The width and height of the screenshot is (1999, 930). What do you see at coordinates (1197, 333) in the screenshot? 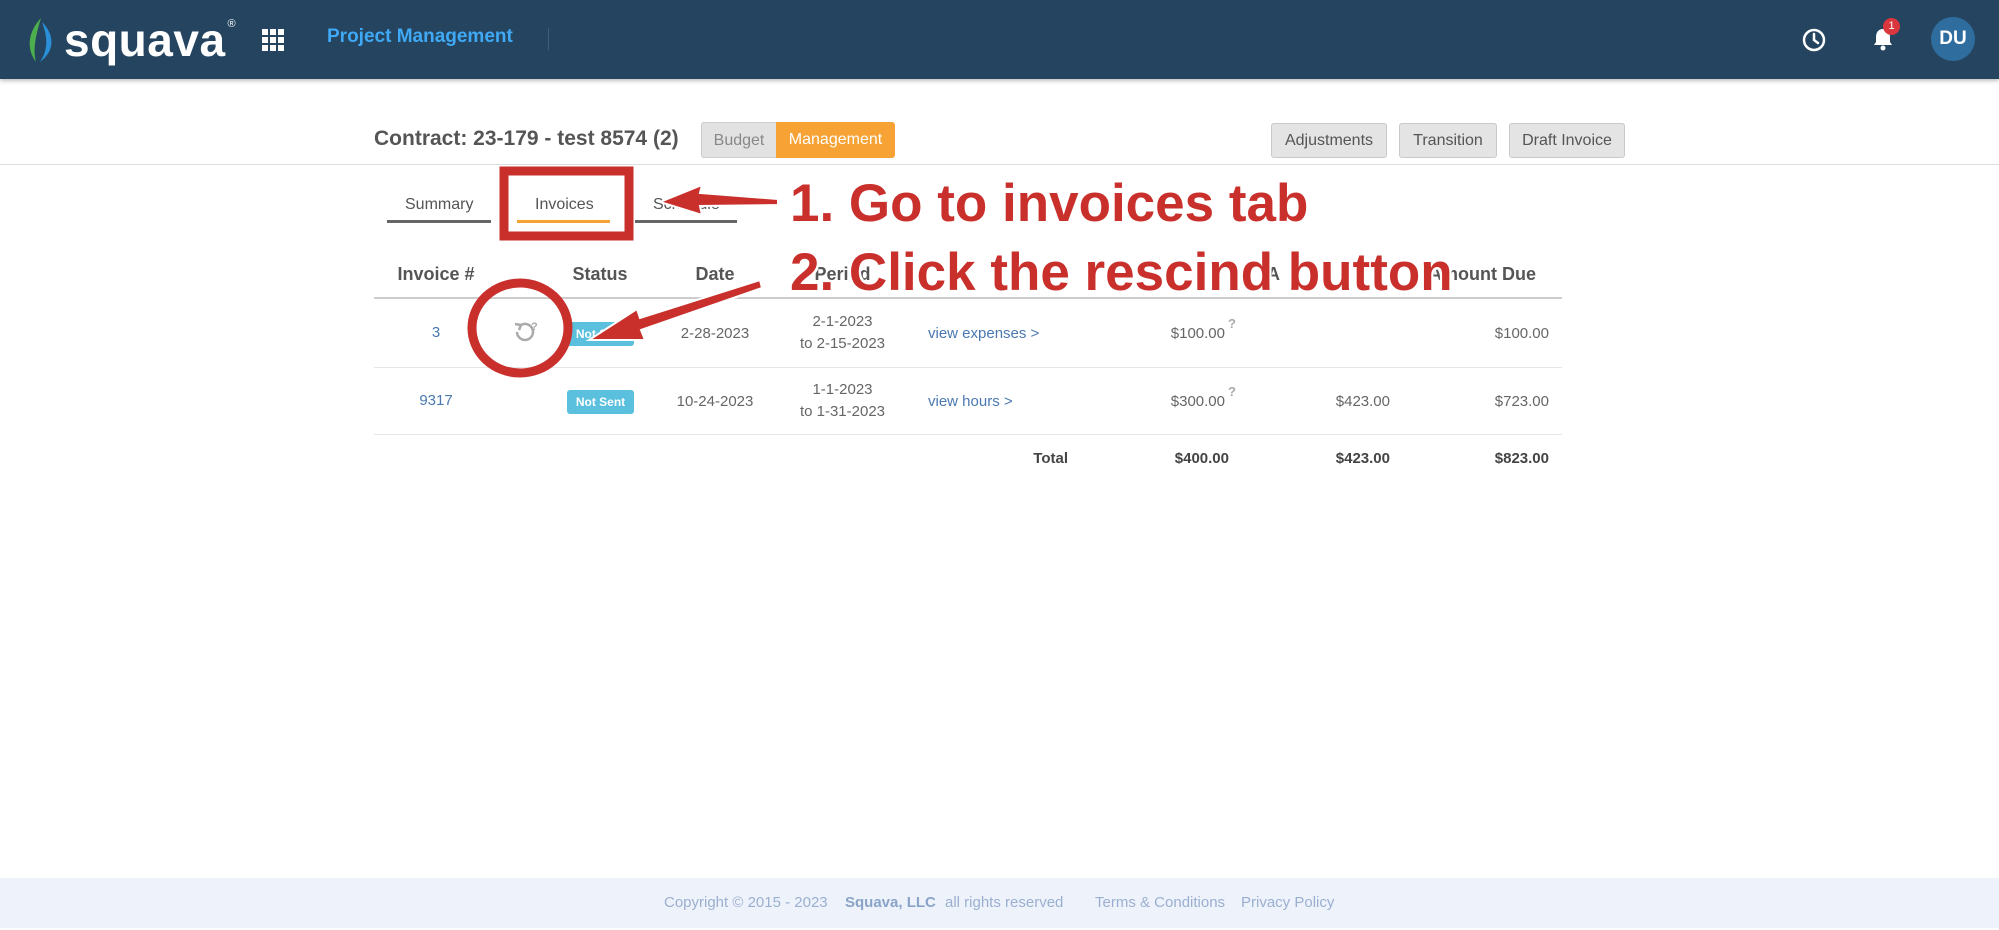
I see `invoice-amount: $100.00` at bounding box center [1197, 333].